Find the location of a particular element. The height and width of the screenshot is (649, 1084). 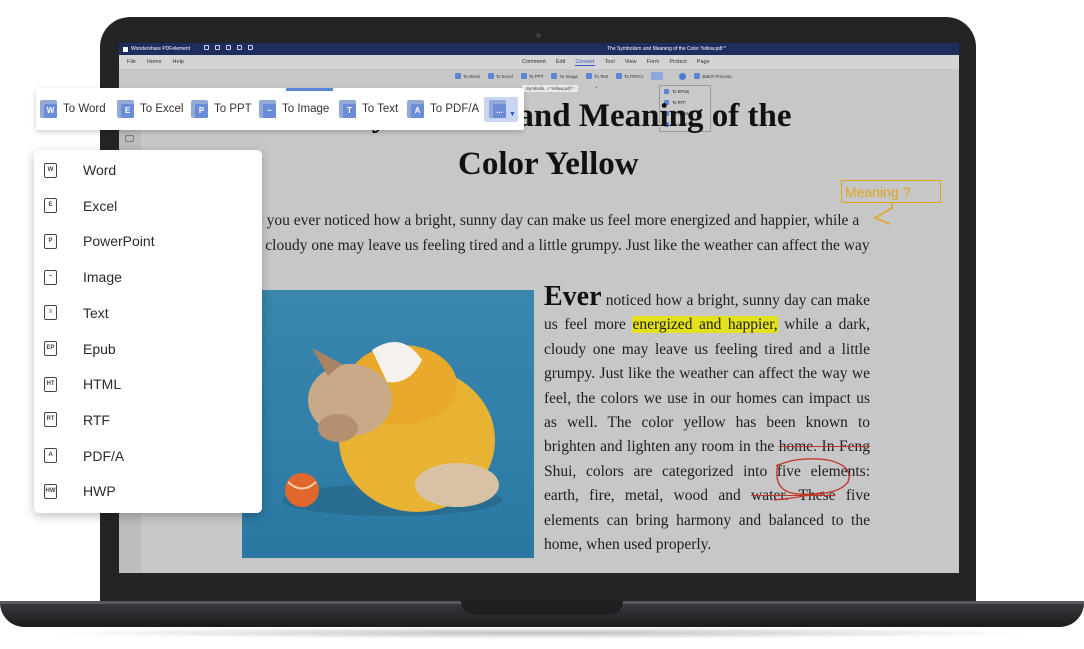

note-arrow-icon is located at coordinates (883, 214).